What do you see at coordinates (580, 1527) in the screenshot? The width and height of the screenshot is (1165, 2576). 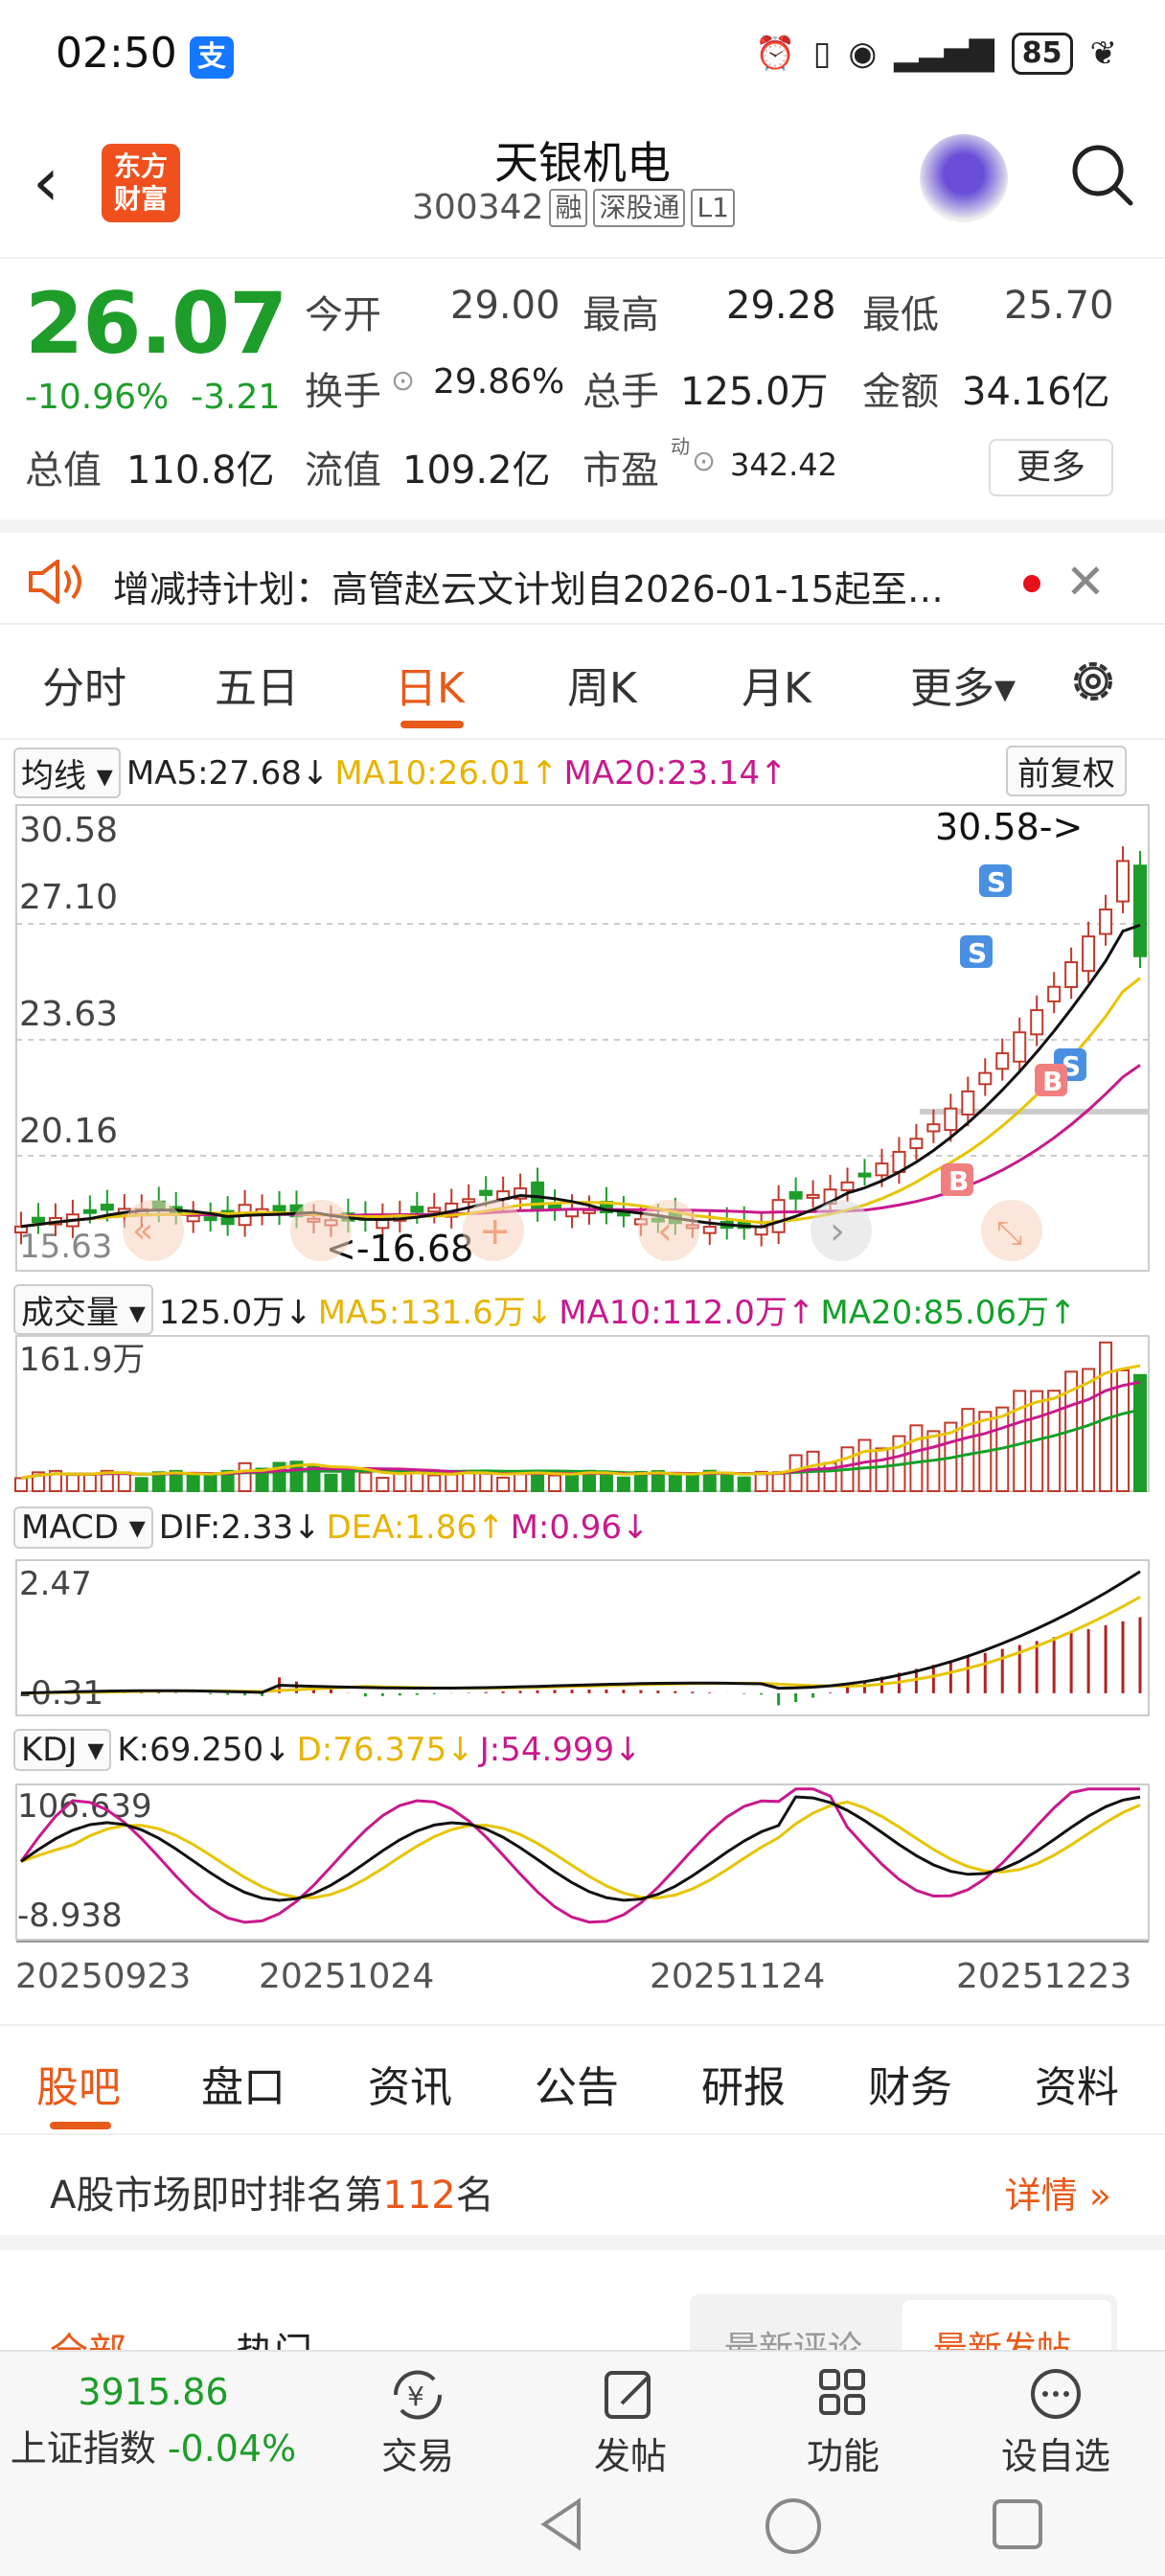 I see `m-value: M:0.96↓` at bounding box center [580, 1527].